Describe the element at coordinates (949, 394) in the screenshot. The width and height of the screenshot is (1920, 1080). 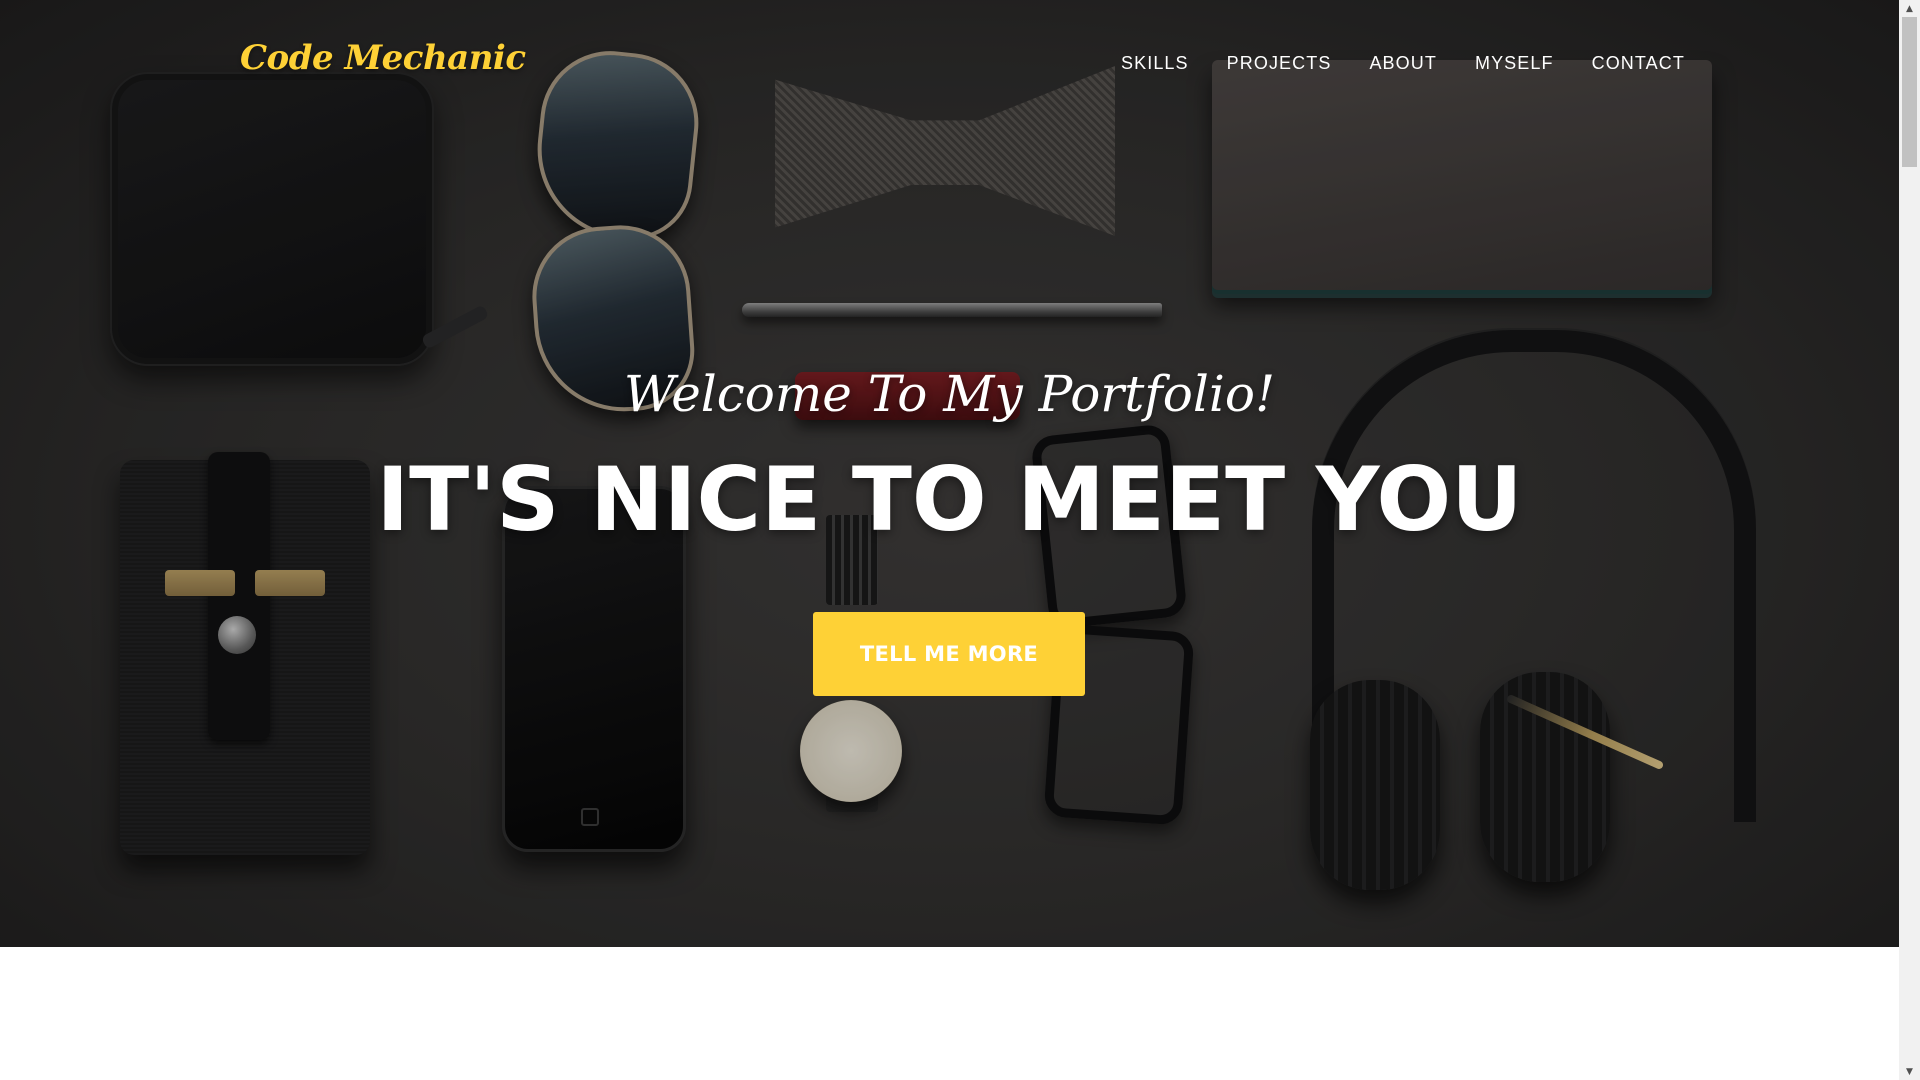
I see `hero-subheading: Welcome To My Portfolio!` at that location.